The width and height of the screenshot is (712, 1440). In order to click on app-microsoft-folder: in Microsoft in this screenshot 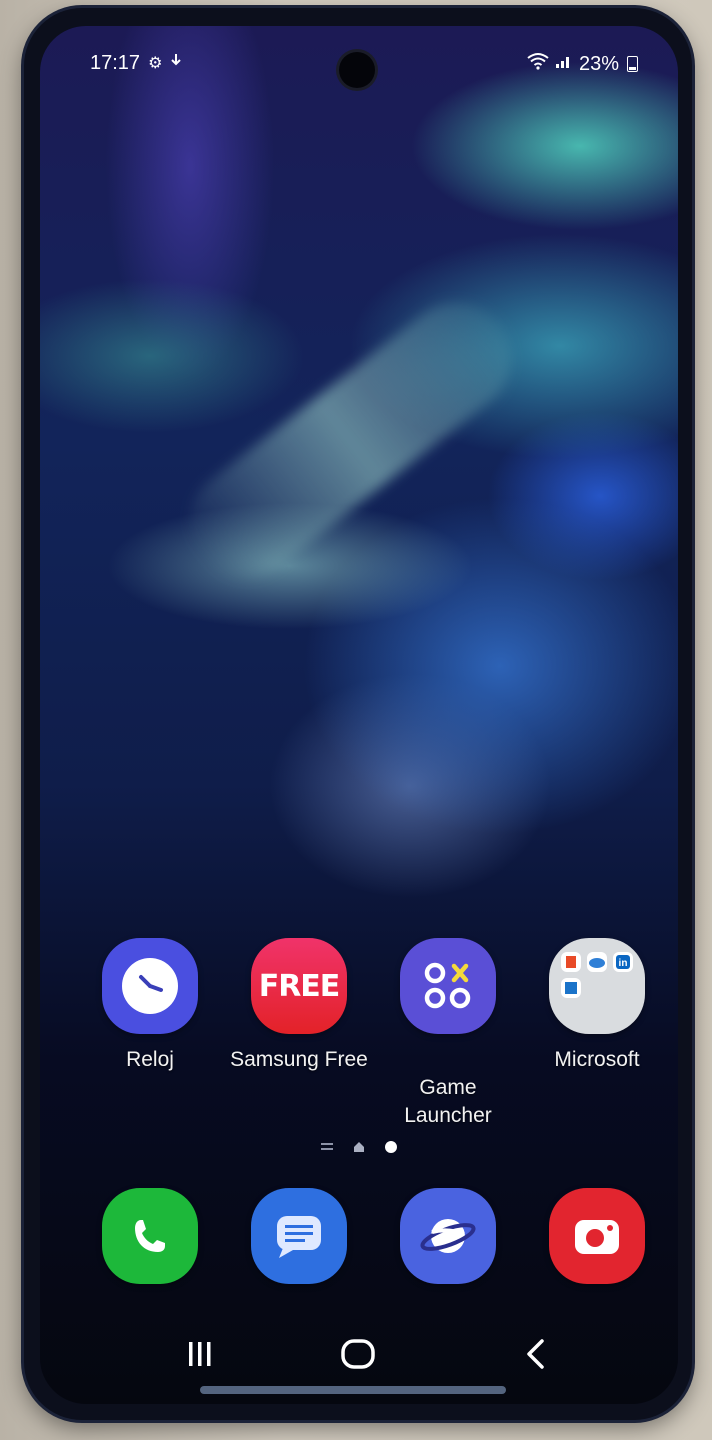, I will do `click(597, 1006)`.